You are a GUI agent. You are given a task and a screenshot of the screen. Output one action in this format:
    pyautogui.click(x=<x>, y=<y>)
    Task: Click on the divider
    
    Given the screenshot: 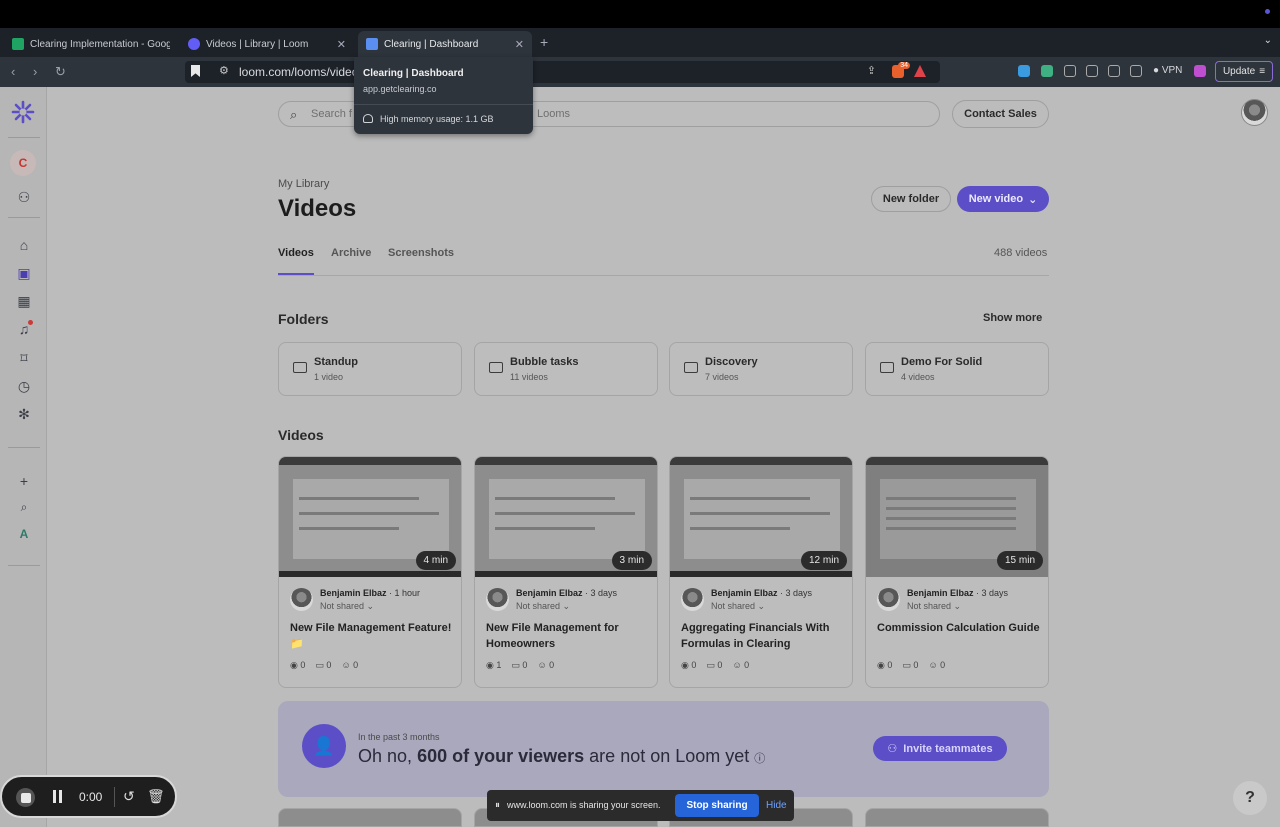 What is the action you would take?
    pyautogui.click(x=114, y=797)
    